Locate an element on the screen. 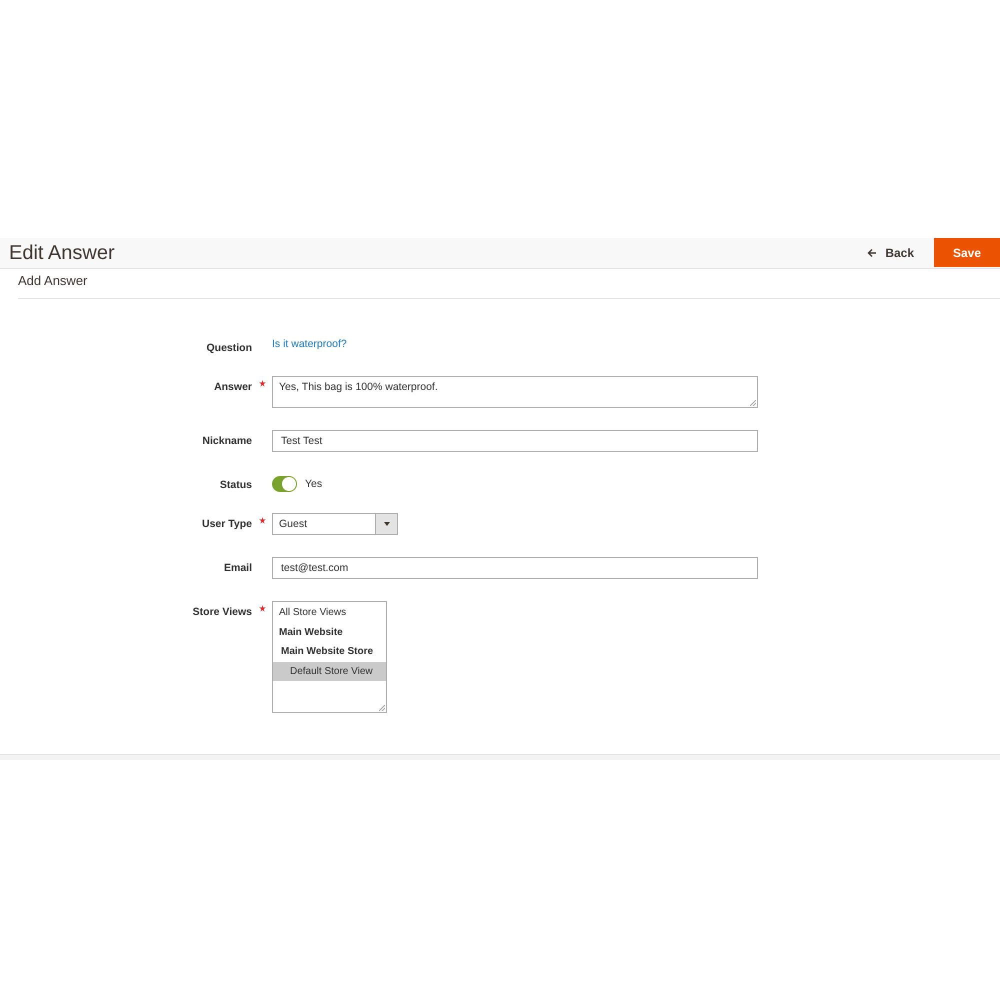 This screenshot has height=1000, width=1000. answer-field: Yes, This bag is 100% waterproof. is located at coordinates (515, 392).